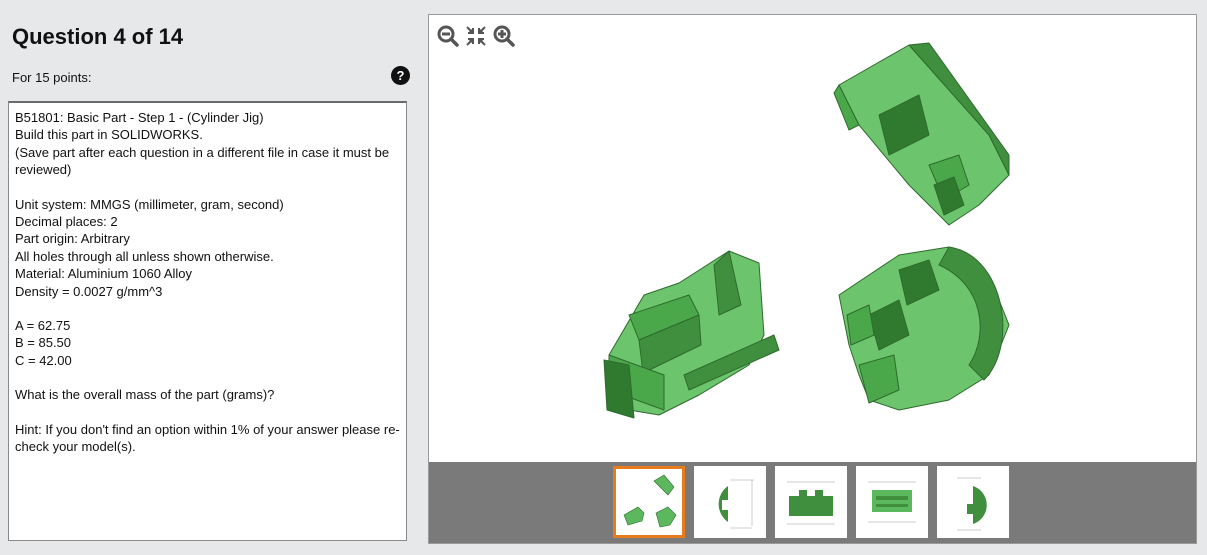 This screenshot has height=555, width=1207. What do you see at coordinates (104, 274) in the screenshot?
I see `question-line: Material: Aluminium 1060 Alloy` at bounding box center [104, 274].